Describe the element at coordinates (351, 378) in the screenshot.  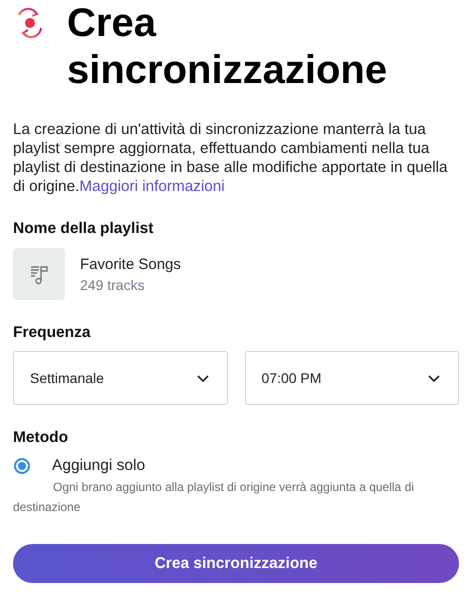
I see `dropdown-field: 07:00 PM` at that location.